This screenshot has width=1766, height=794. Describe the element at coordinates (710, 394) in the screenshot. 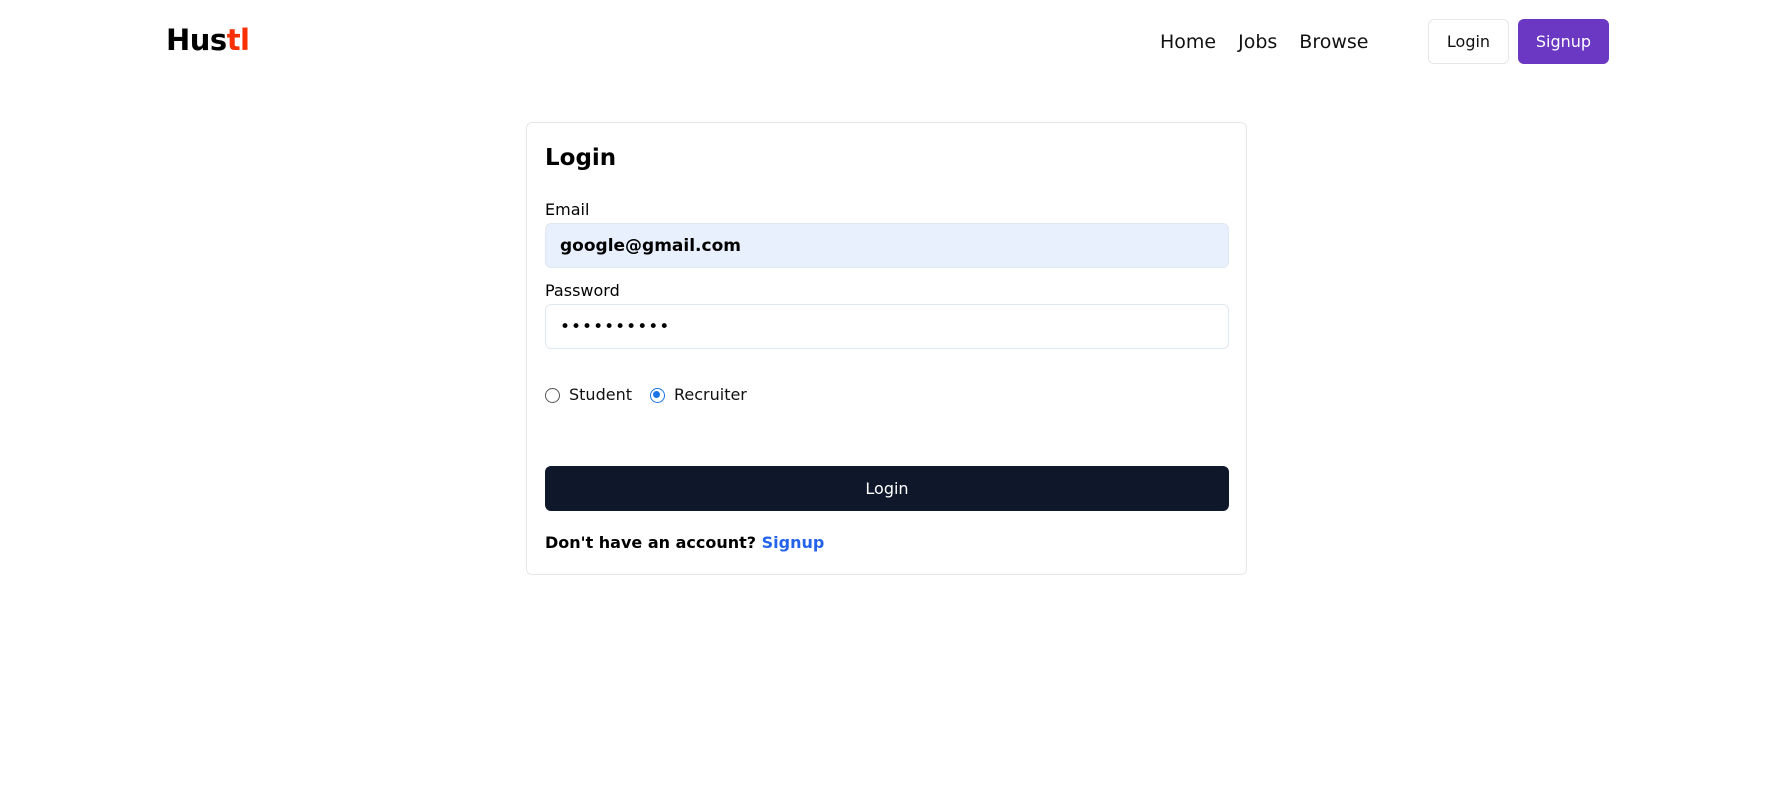

I see `recruiter-label: Recruiter` at that location.